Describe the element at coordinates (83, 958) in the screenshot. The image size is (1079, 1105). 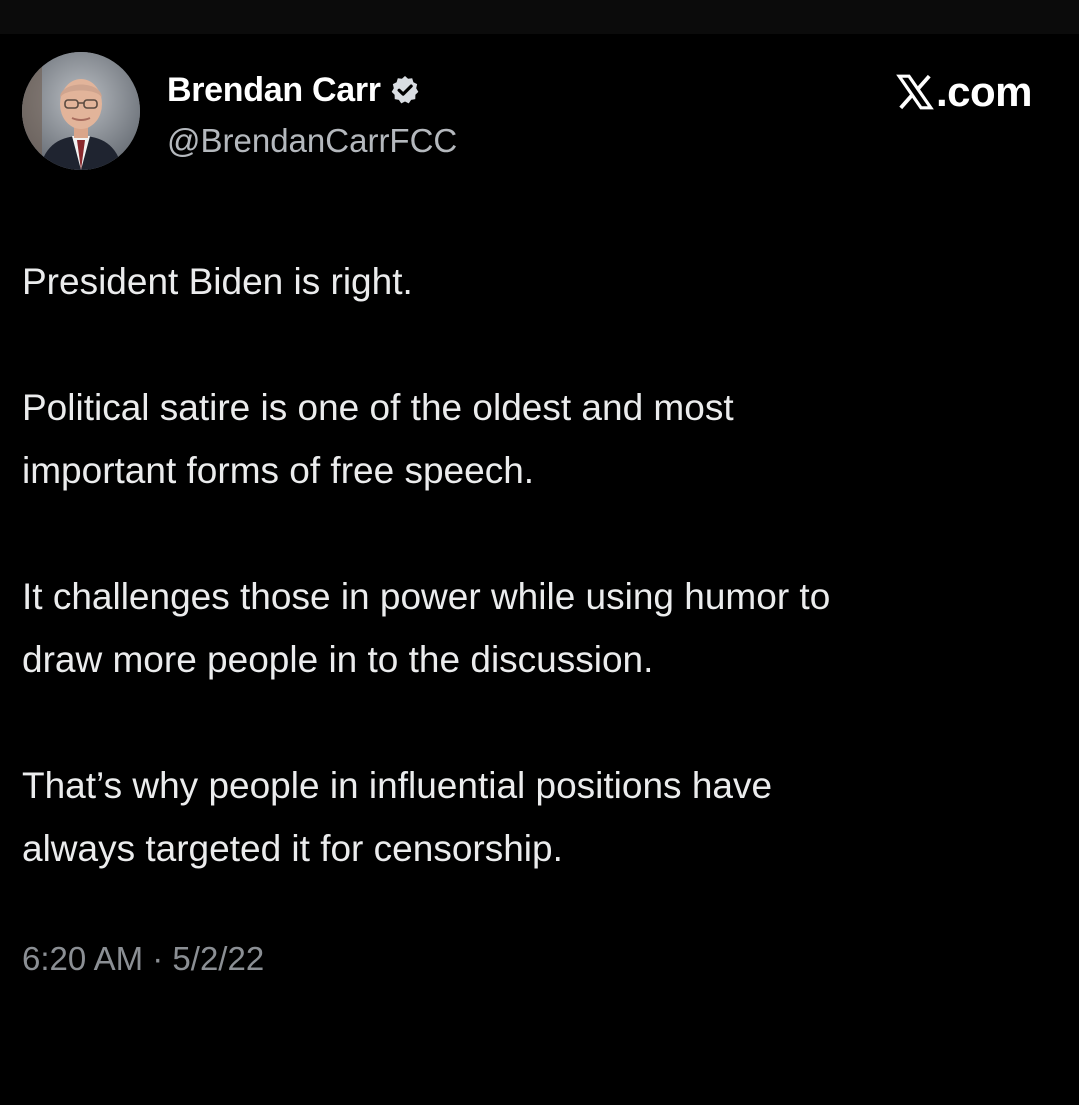
I see `tweet-time: 6:20 AM` at that location.